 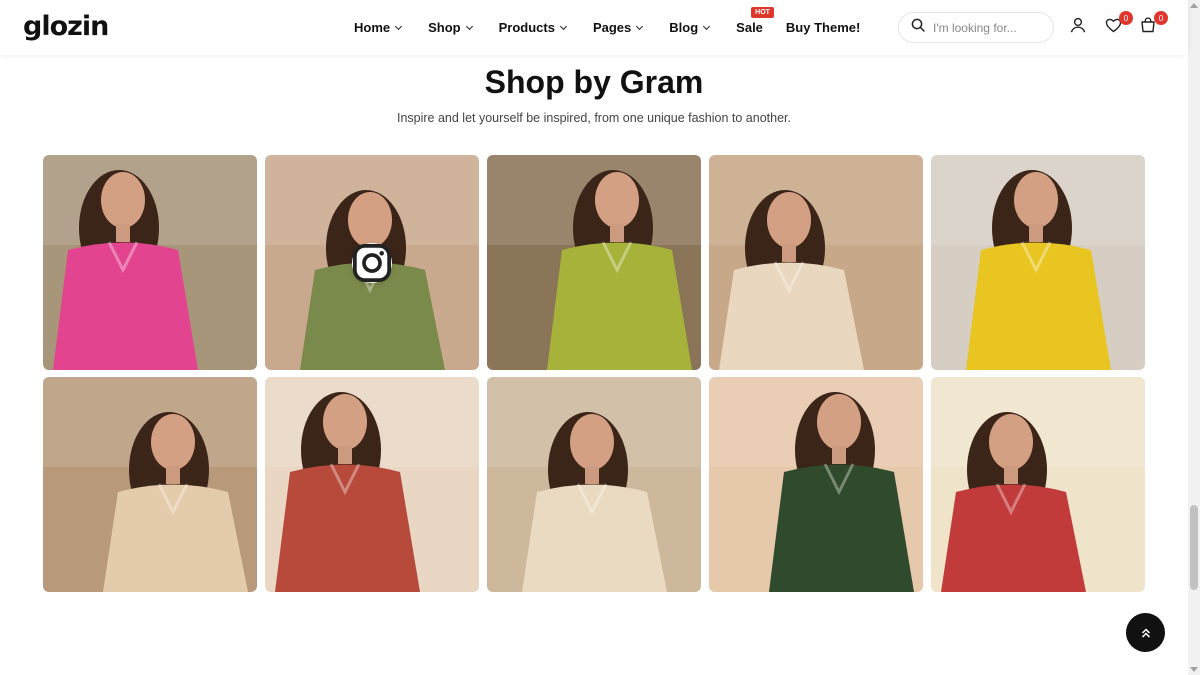 What do you see at coordinates (988, 27) in the screenshot?
I see `search-input` at bounding box center [988, 27].